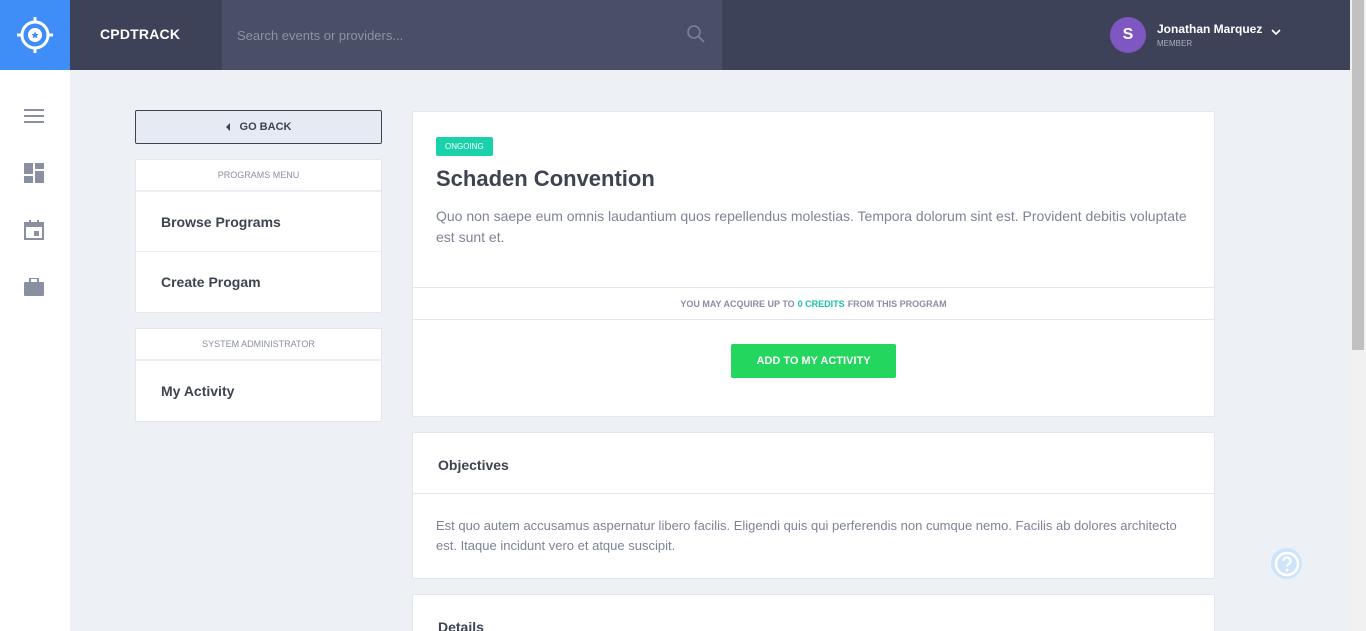 This screenshot has height=631, width=1366. Describe the element at coordinates (35, 350) in the screenshot. I see `sidebar` at that location.